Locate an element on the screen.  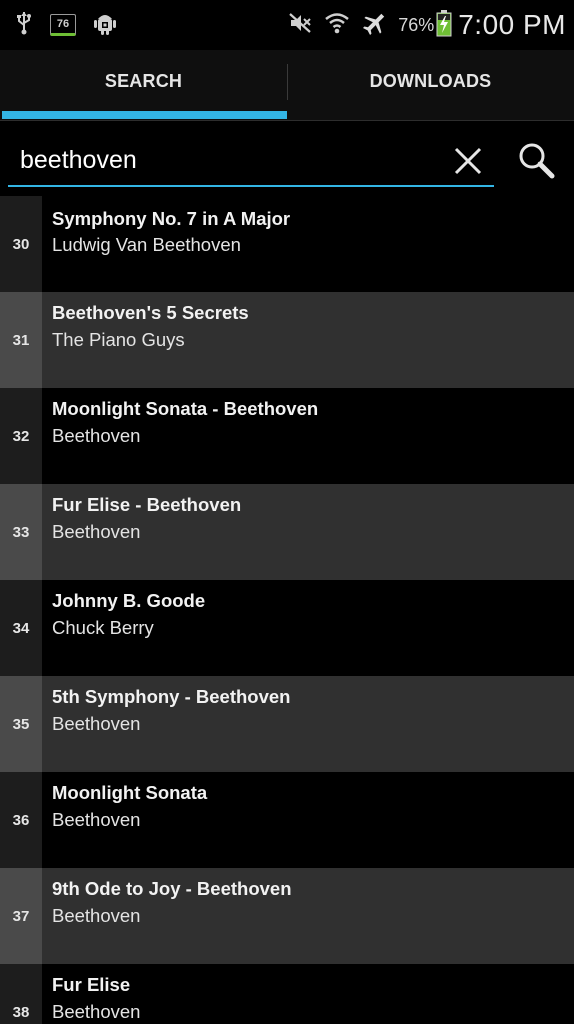
notification-badge-icon: 76 is located at coordinates (63, 25).